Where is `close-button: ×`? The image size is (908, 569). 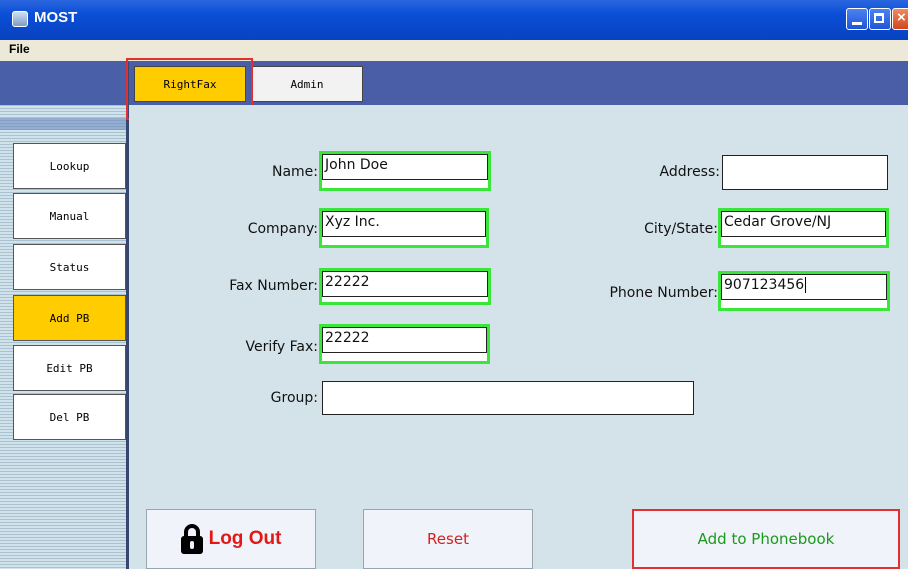 close-button: × is located at coordinates (900, 19).